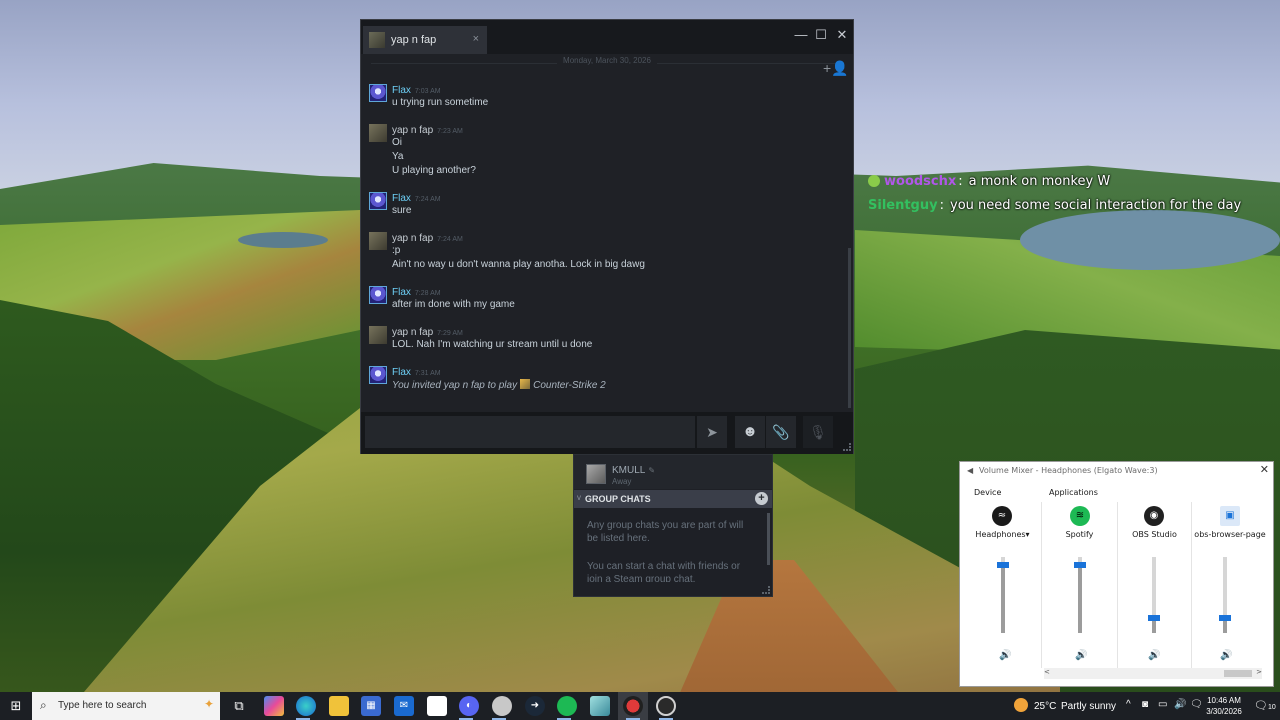 The image size is (1280, 720). I want to click on send-button: ➤, so click(712, 432).